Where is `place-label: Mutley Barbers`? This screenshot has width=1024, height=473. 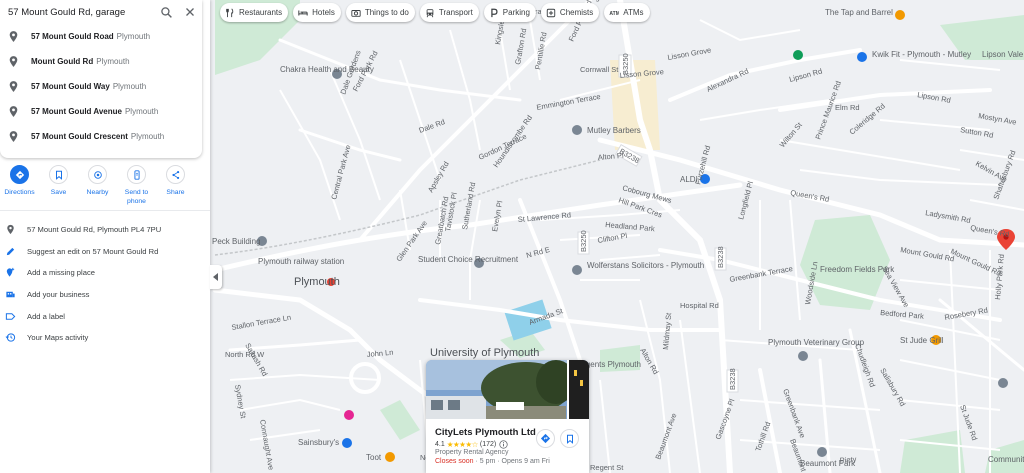
place-label: Mutley Barbers is located at coordinates (614, 130).